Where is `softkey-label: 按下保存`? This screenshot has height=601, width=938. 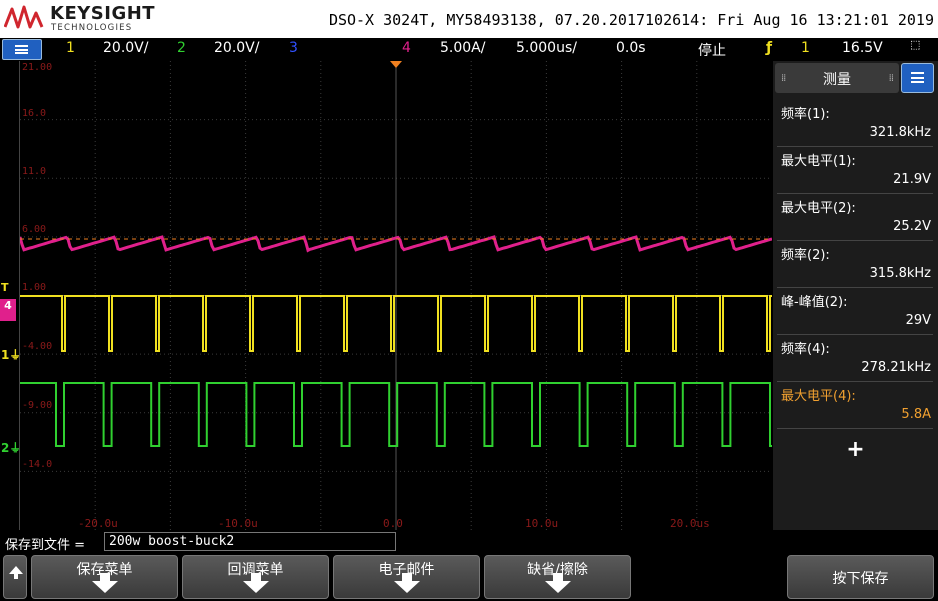
softkey-label: 按下保存 is located at coordinates (860, 579).